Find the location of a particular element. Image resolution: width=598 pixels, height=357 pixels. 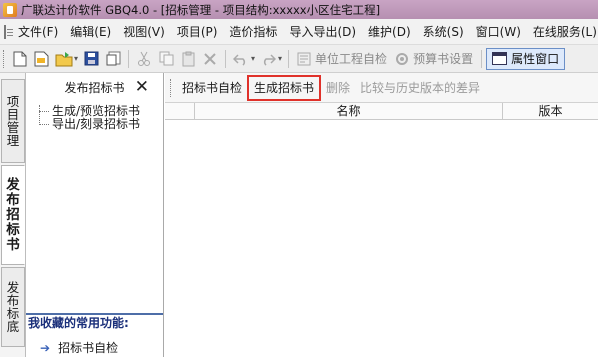

favorite-item-self-check: ➔ 招标书自检 is located at coordinates (79, 347).